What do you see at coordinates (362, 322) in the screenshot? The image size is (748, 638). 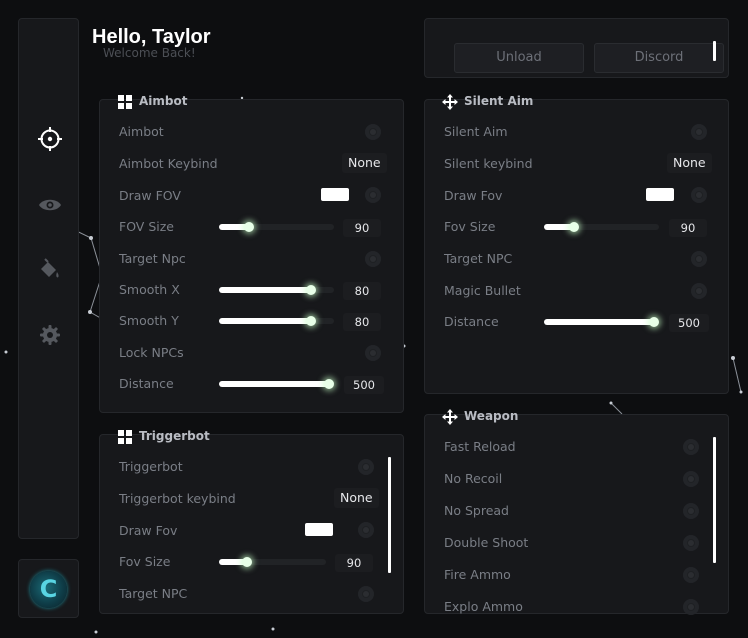 I see `smooth-y-value: 80` at bounding box center [362, 322].